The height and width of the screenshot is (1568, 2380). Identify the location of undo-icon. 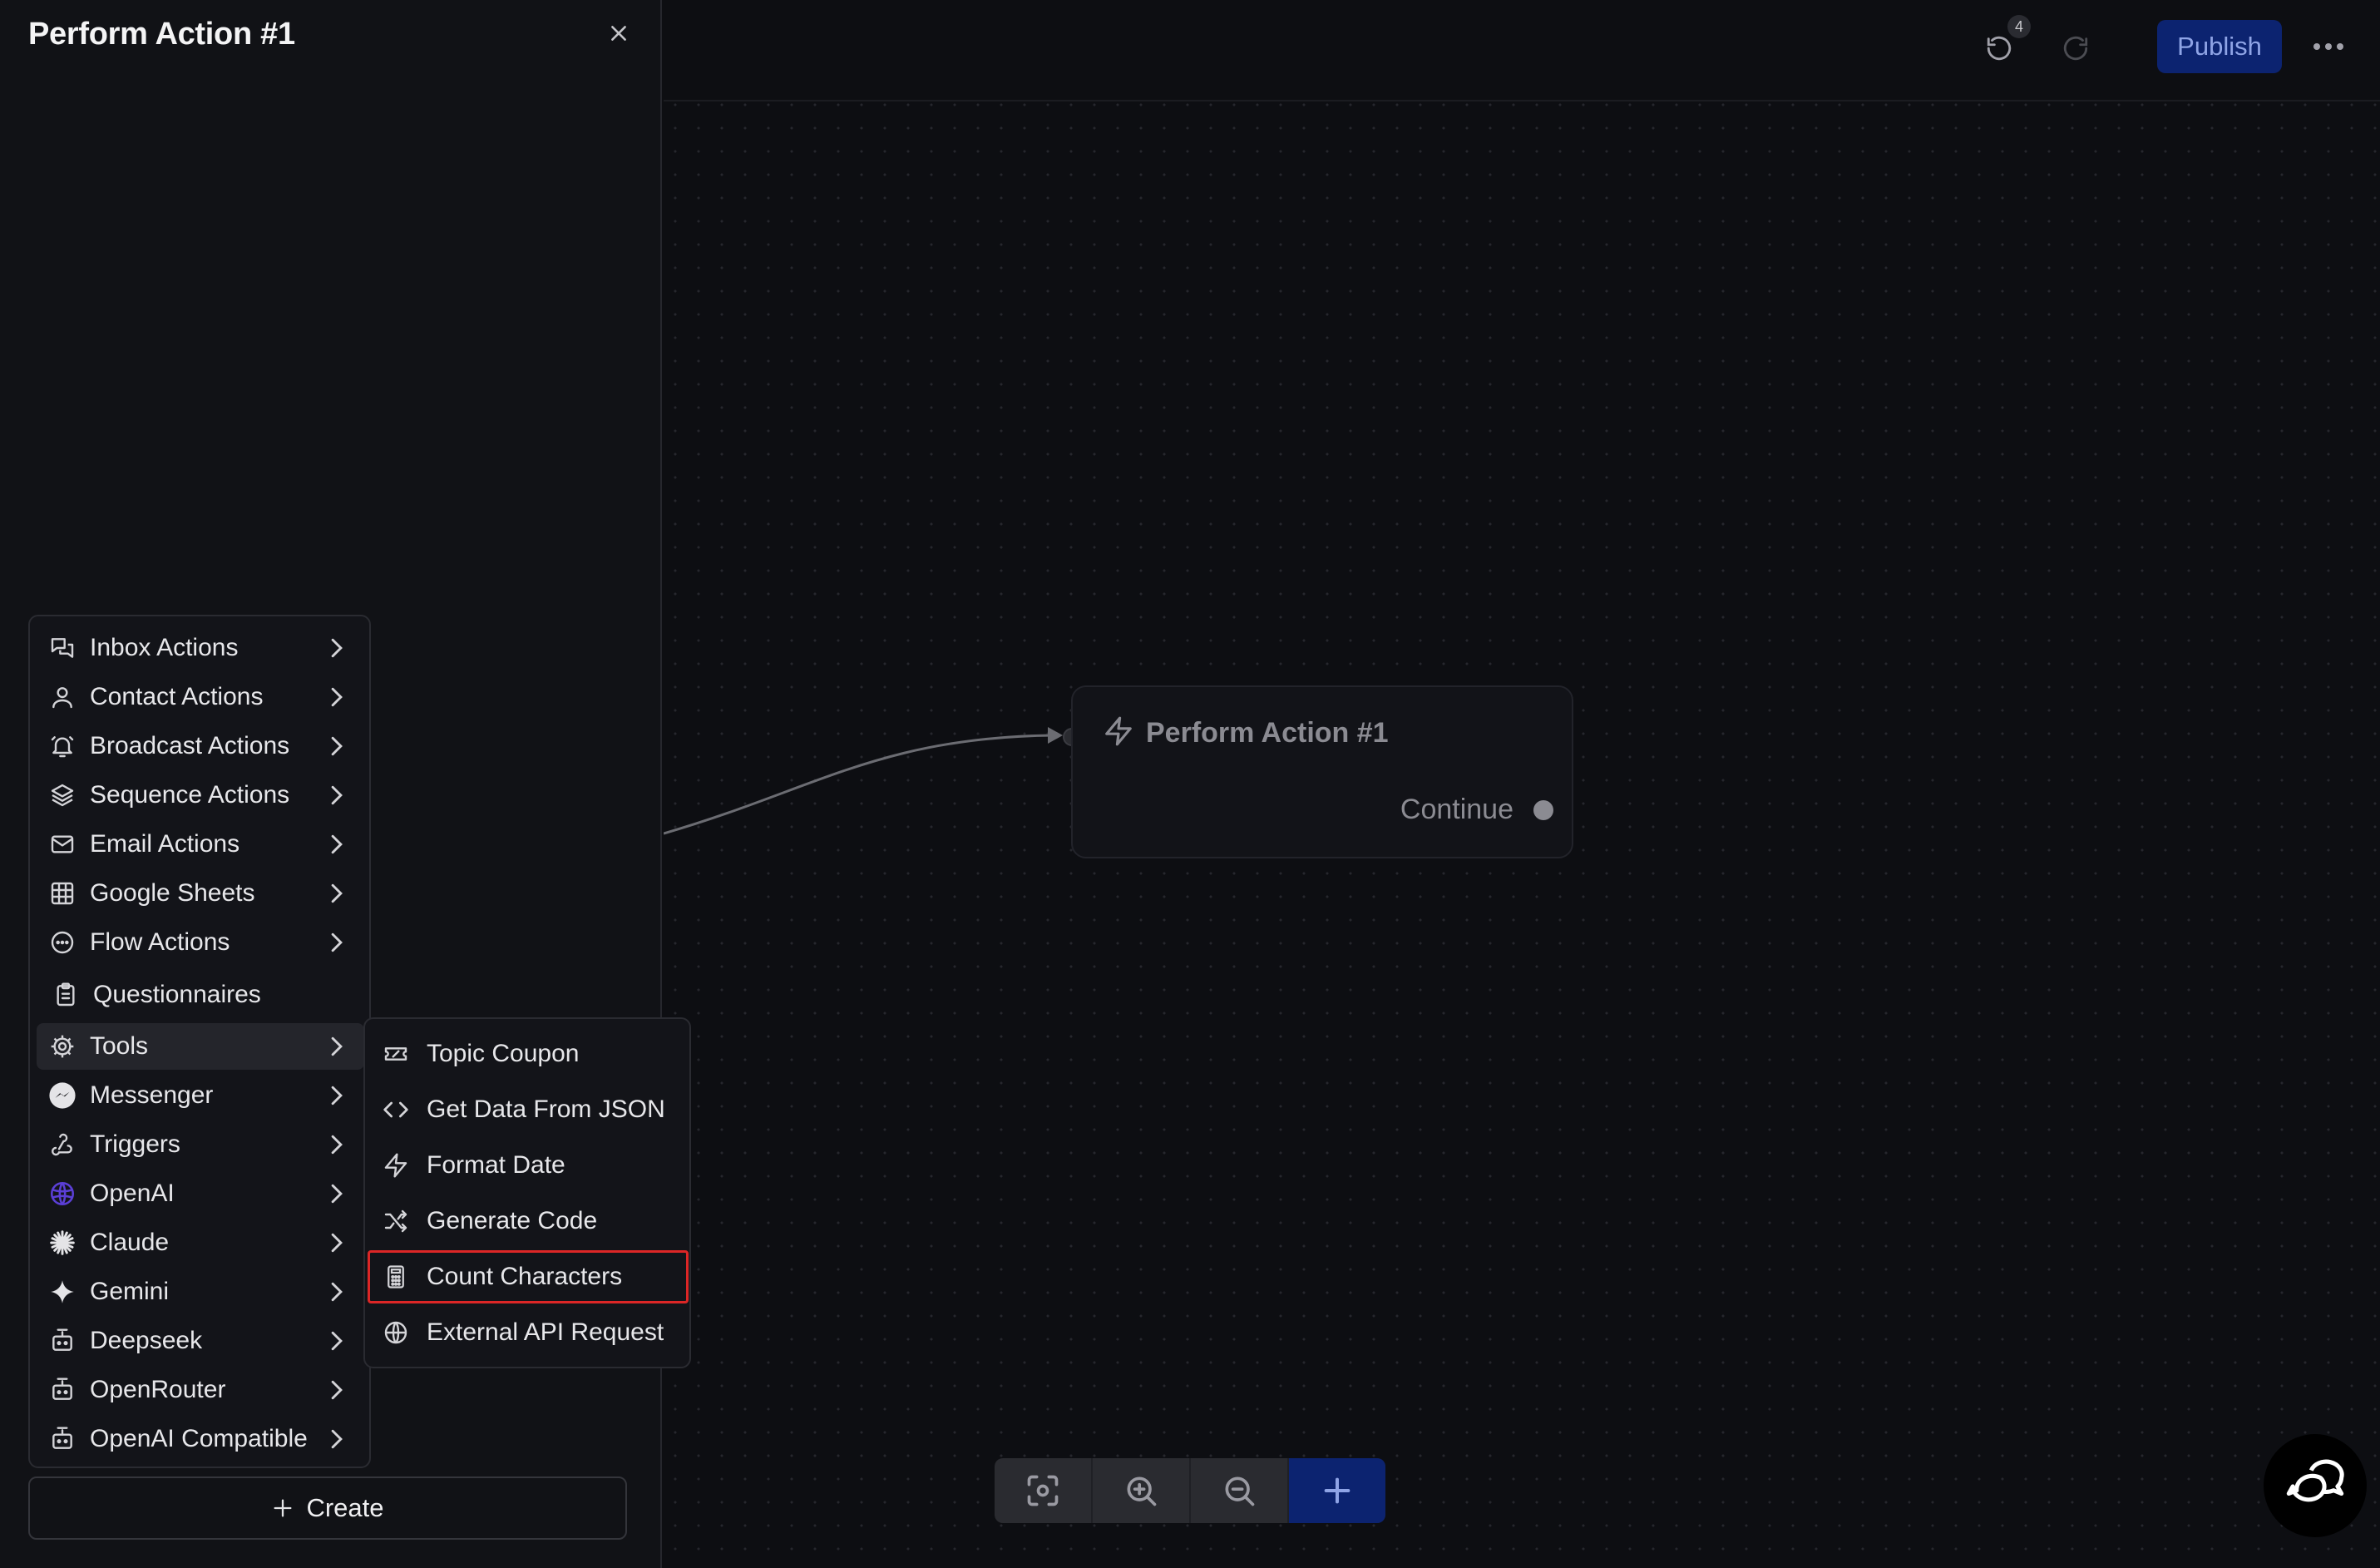
(2000, 48).